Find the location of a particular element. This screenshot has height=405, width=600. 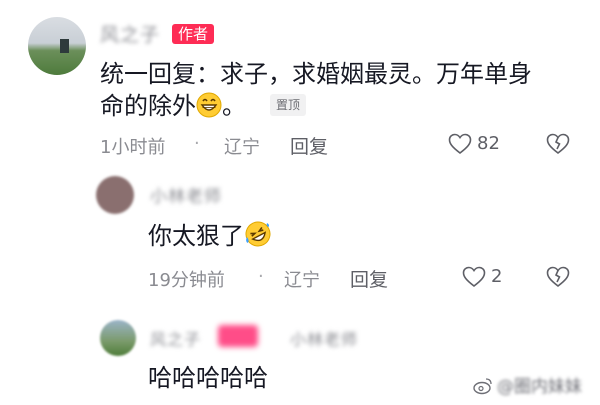

reply-comment-text: 你太狠了 is located at coordinates (210, 236).